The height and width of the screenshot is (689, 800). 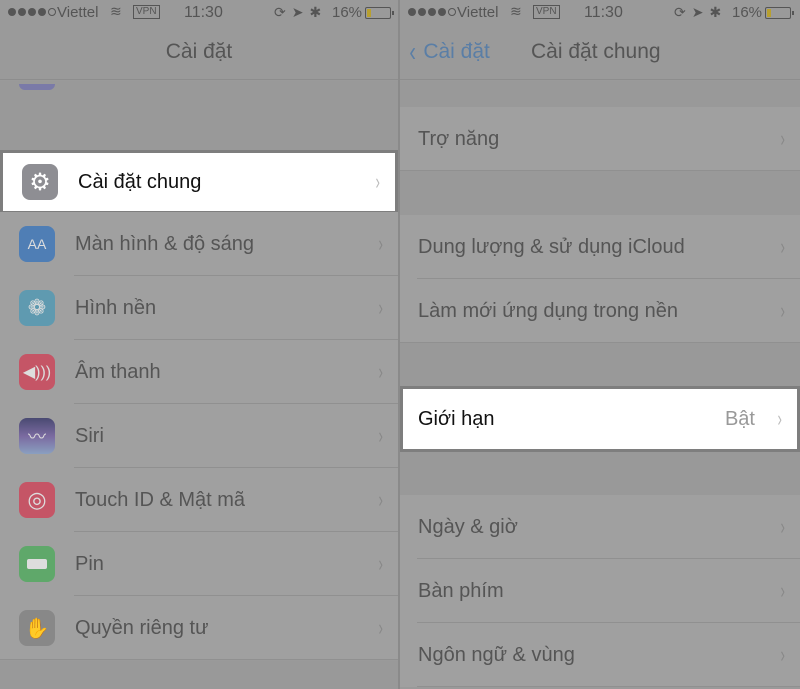 What do you see at coordinates (496, 654) in the screenshot?
I see `item-label: Ngôn ngữ & vùng` at bounding box center [496, 654].